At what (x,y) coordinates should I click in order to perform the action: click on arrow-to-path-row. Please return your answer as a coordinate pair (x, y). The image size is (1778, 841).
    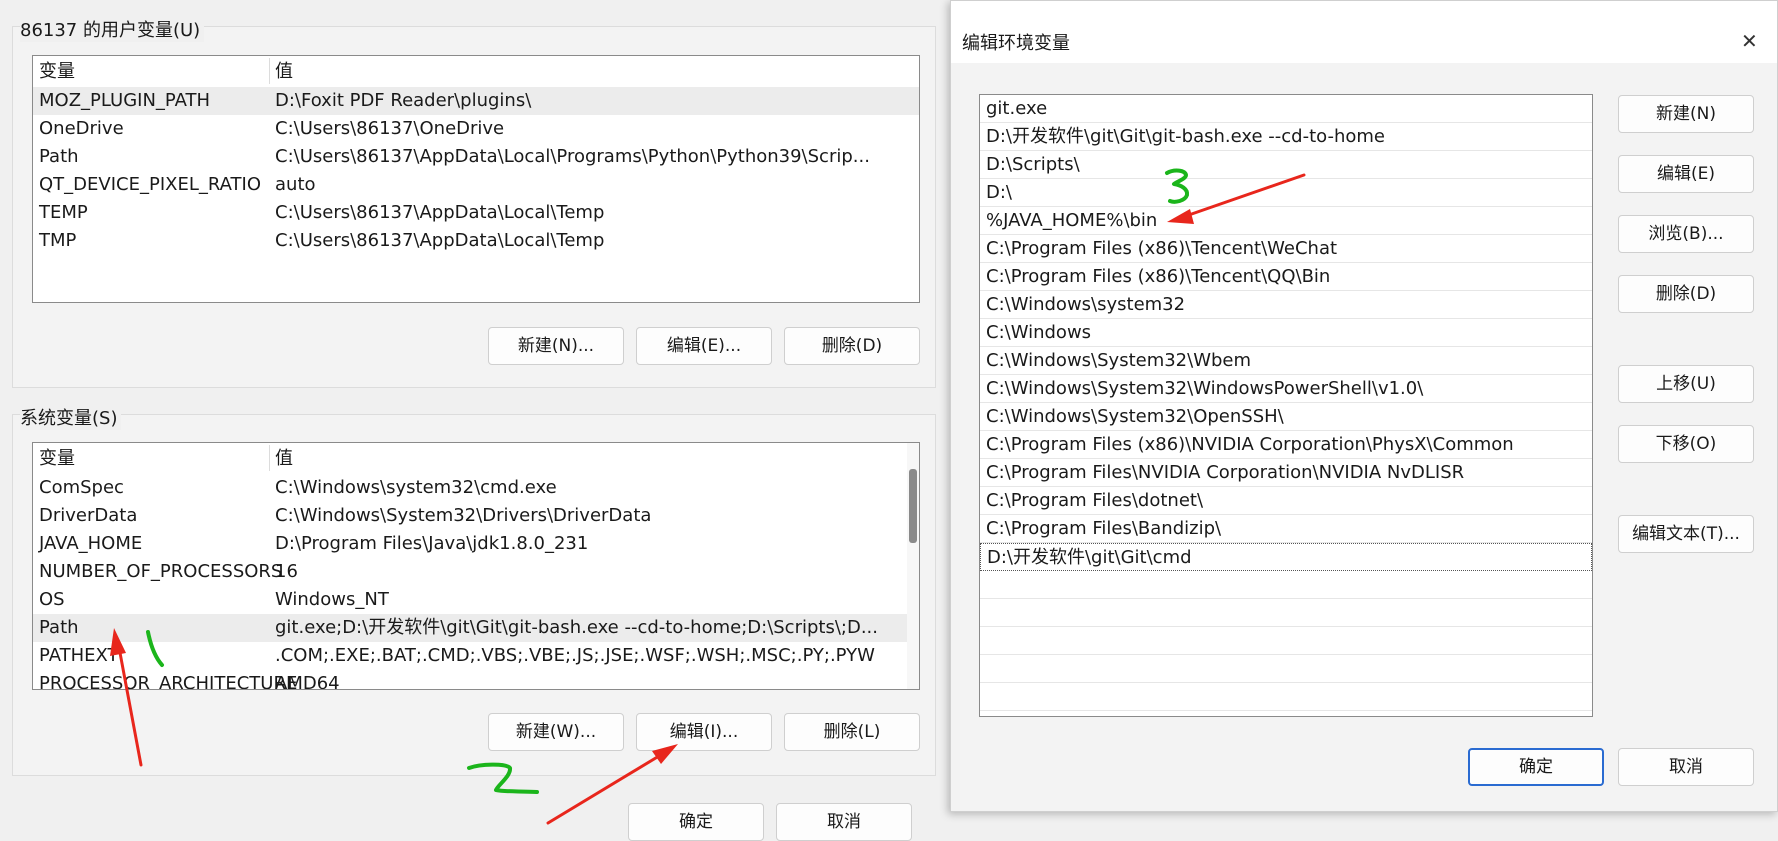
    Looking at the image, I should click on (126, 697).